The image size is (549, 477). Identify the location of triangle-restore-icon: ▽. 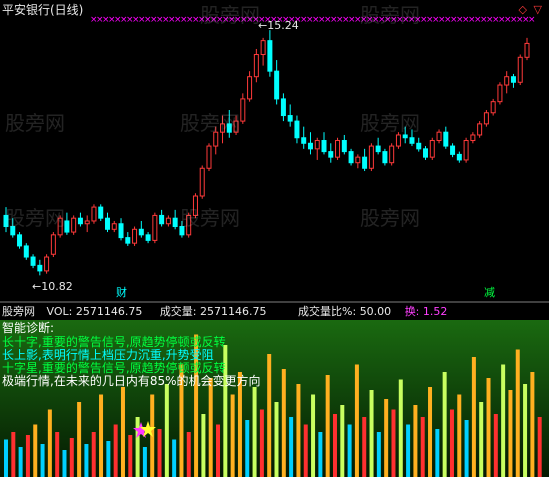
(538, 9).